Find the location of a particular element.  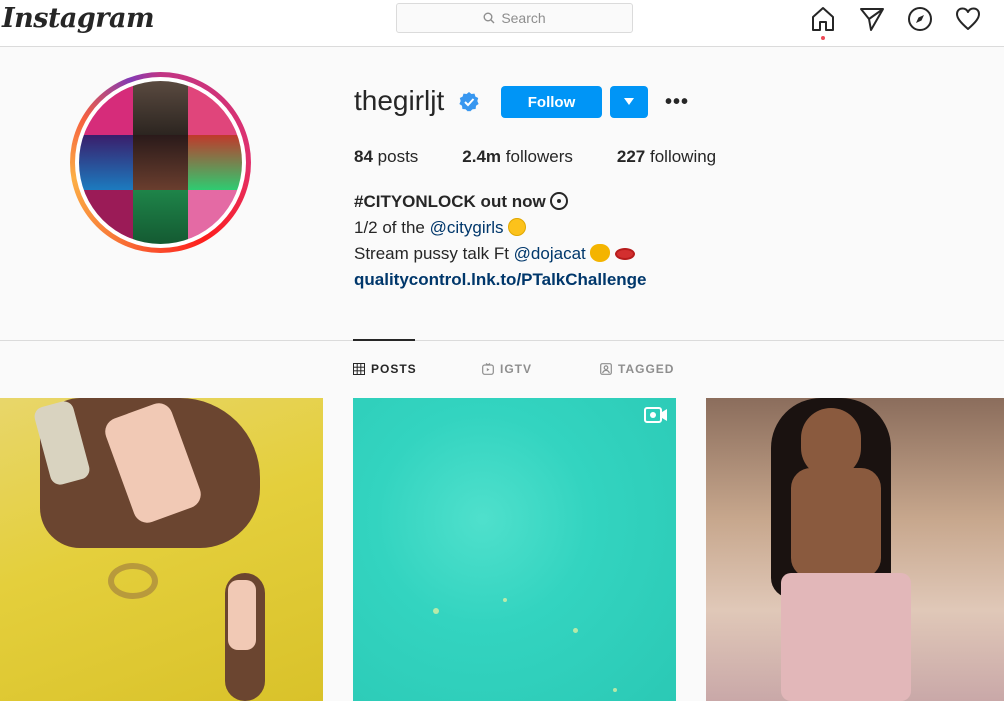

direct-icon is located at coordinates (872, 19).